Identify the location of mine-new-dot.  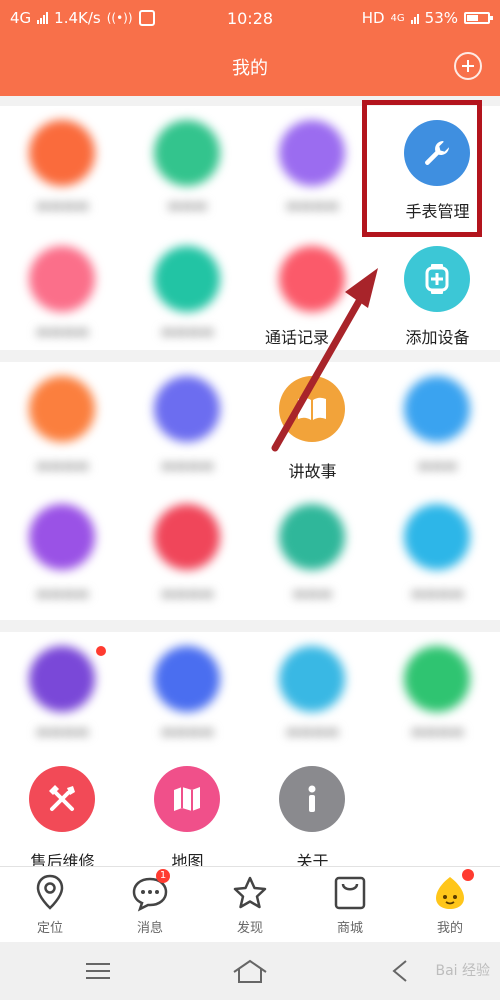
(468, 875).